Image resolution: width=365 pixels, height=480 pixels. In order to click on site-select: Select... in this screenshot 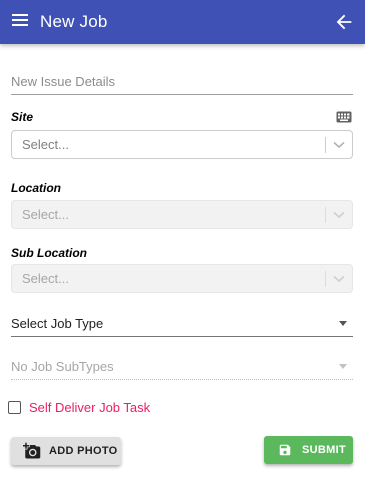, I will do `click(182, 144)`.